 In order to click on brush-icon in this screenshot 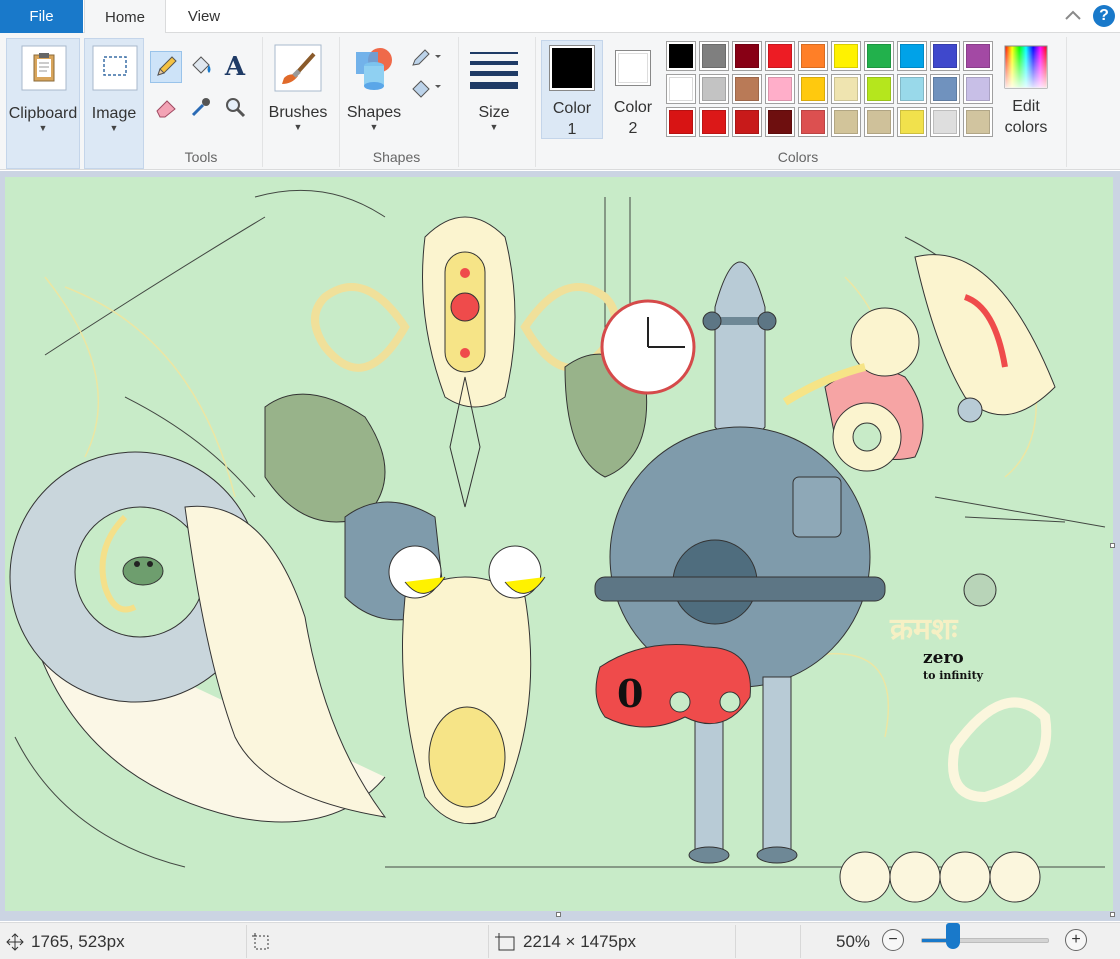, I will do `click(298, 68)`.